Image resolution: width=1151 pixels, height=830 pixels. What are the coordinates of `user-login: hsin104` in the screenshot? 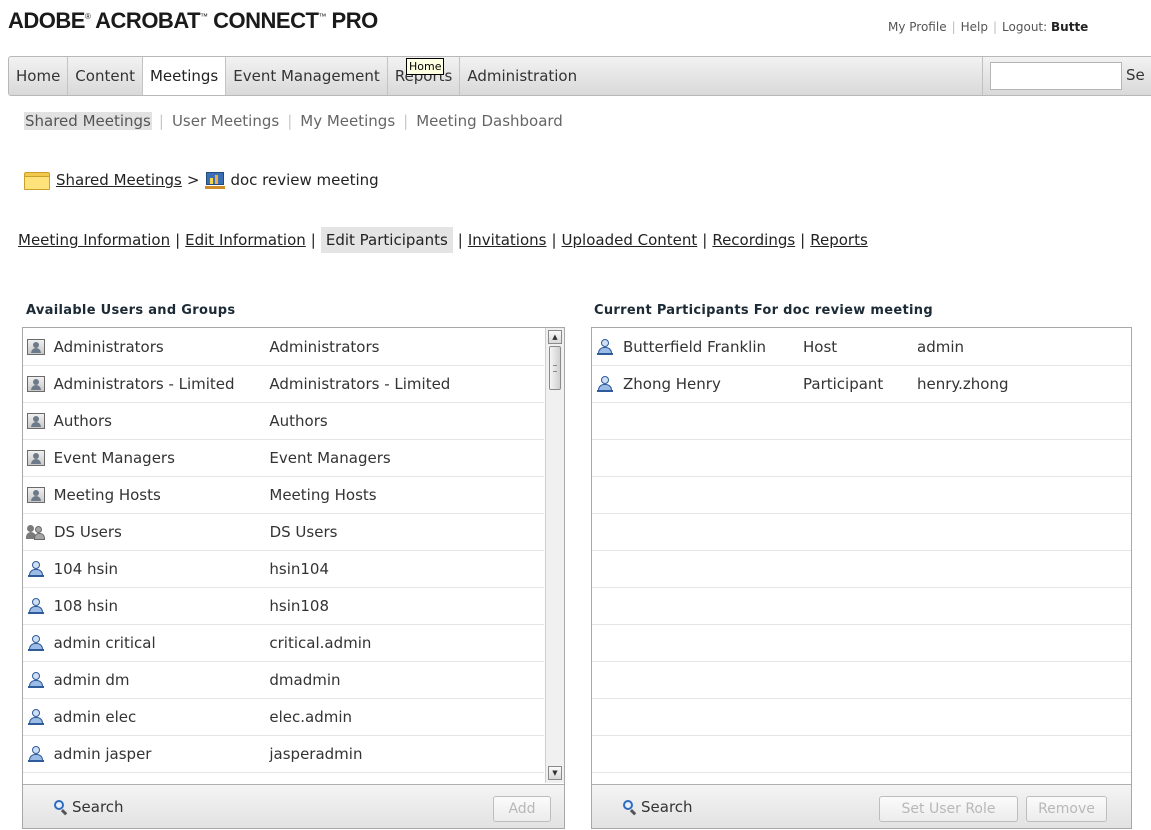 It's located at (299, 569).